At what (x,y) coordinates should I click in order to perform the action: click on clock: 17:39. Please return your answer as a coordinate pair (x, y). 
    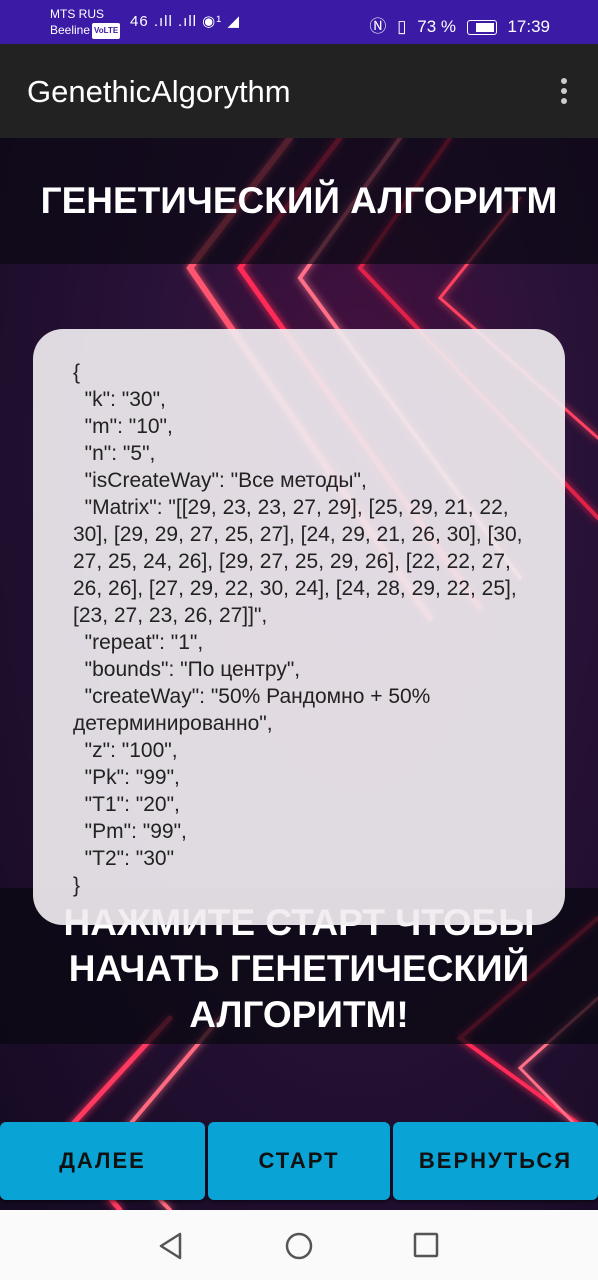
    Looking at the image, I should click on (528, 26).